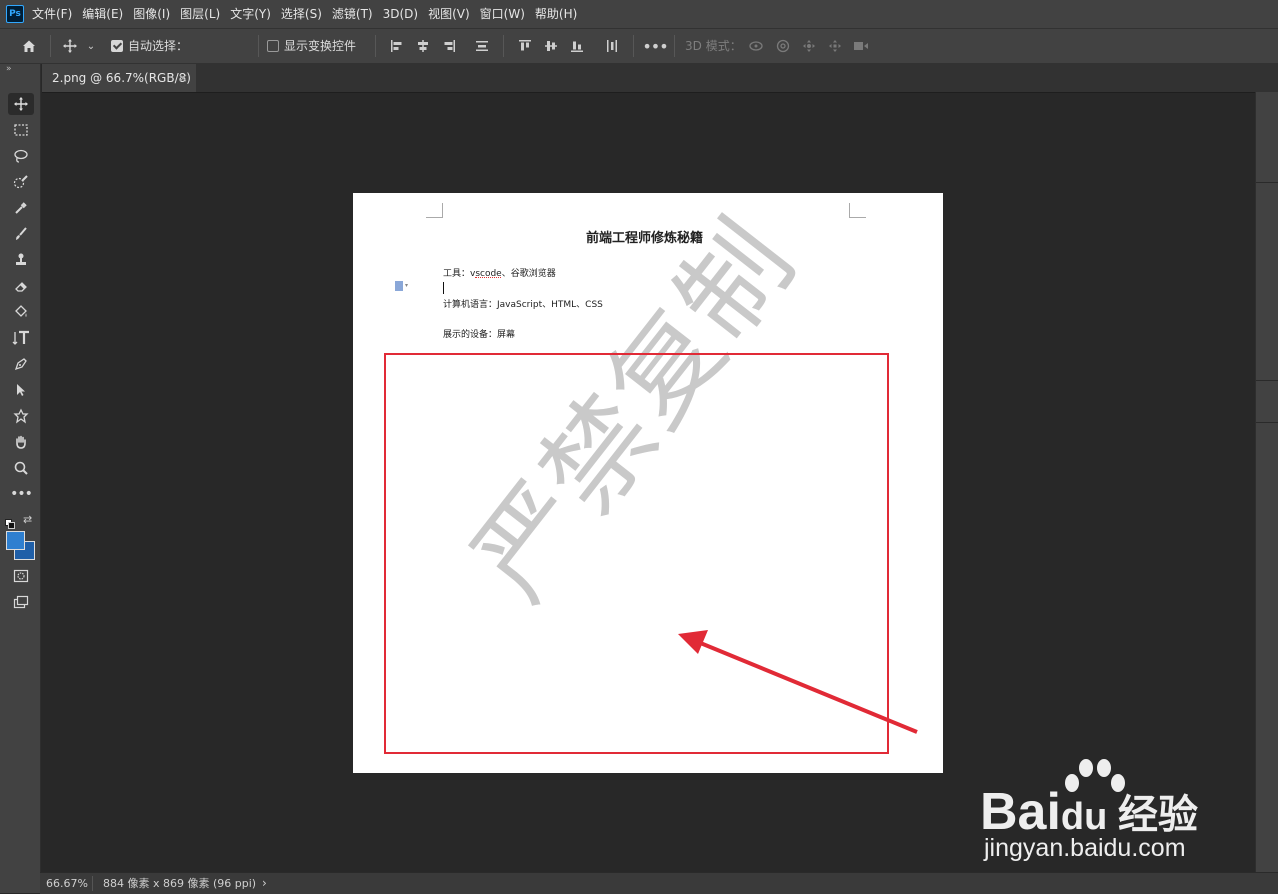 This screenshot has height=894, width=1278. Describe the element at coordinates (488, 277) in the screenshot. I see `spellcheck-underline` at that location.